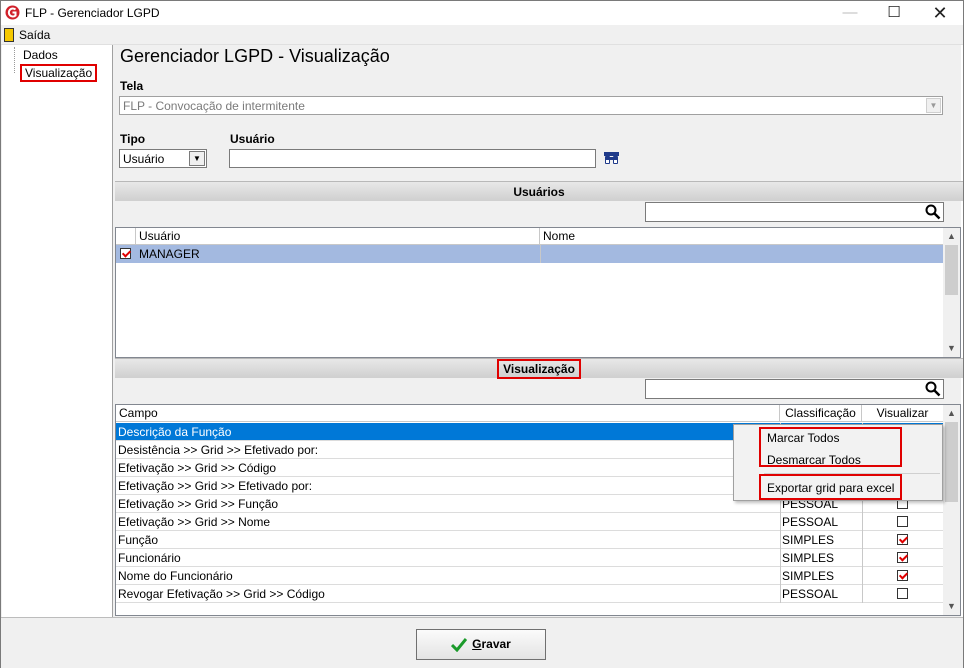 Image resolution: width=964 pixels, height=668 pixels. What do you see at coordinates (255, 56) in the screenshot?
I see `page-title: Gerenciador LGPD - Visualização` at bounding box center [255, 56].